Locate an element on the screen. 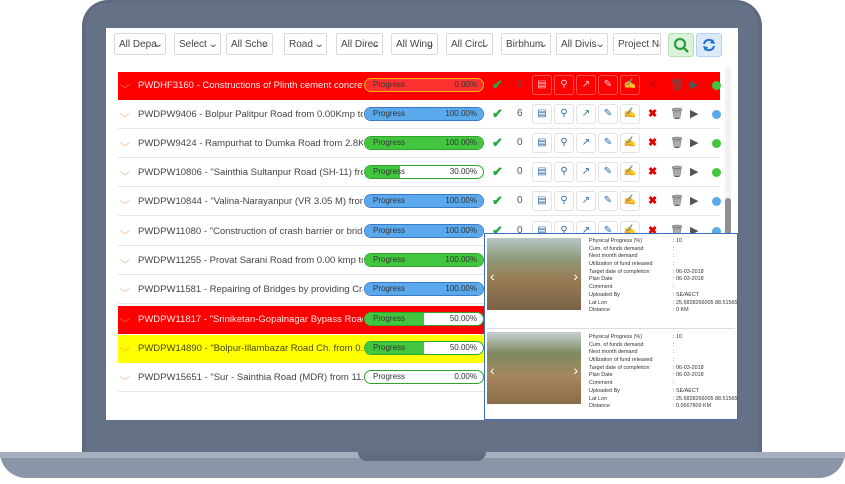 Image resolution: width=845 pixels, height=484 pixels. chevron-down-icon: ⌄ is located at coordinates (375, 44).